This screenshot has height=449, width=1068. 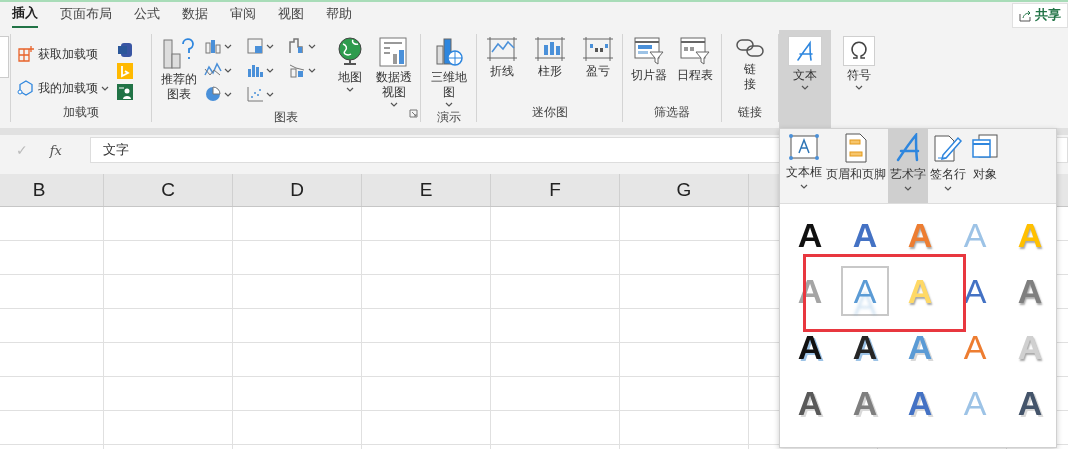 What do you see at coordinates (26, 54) in the screenshot?
I see `addin-grid-icon` at bounding box center [26, 54].